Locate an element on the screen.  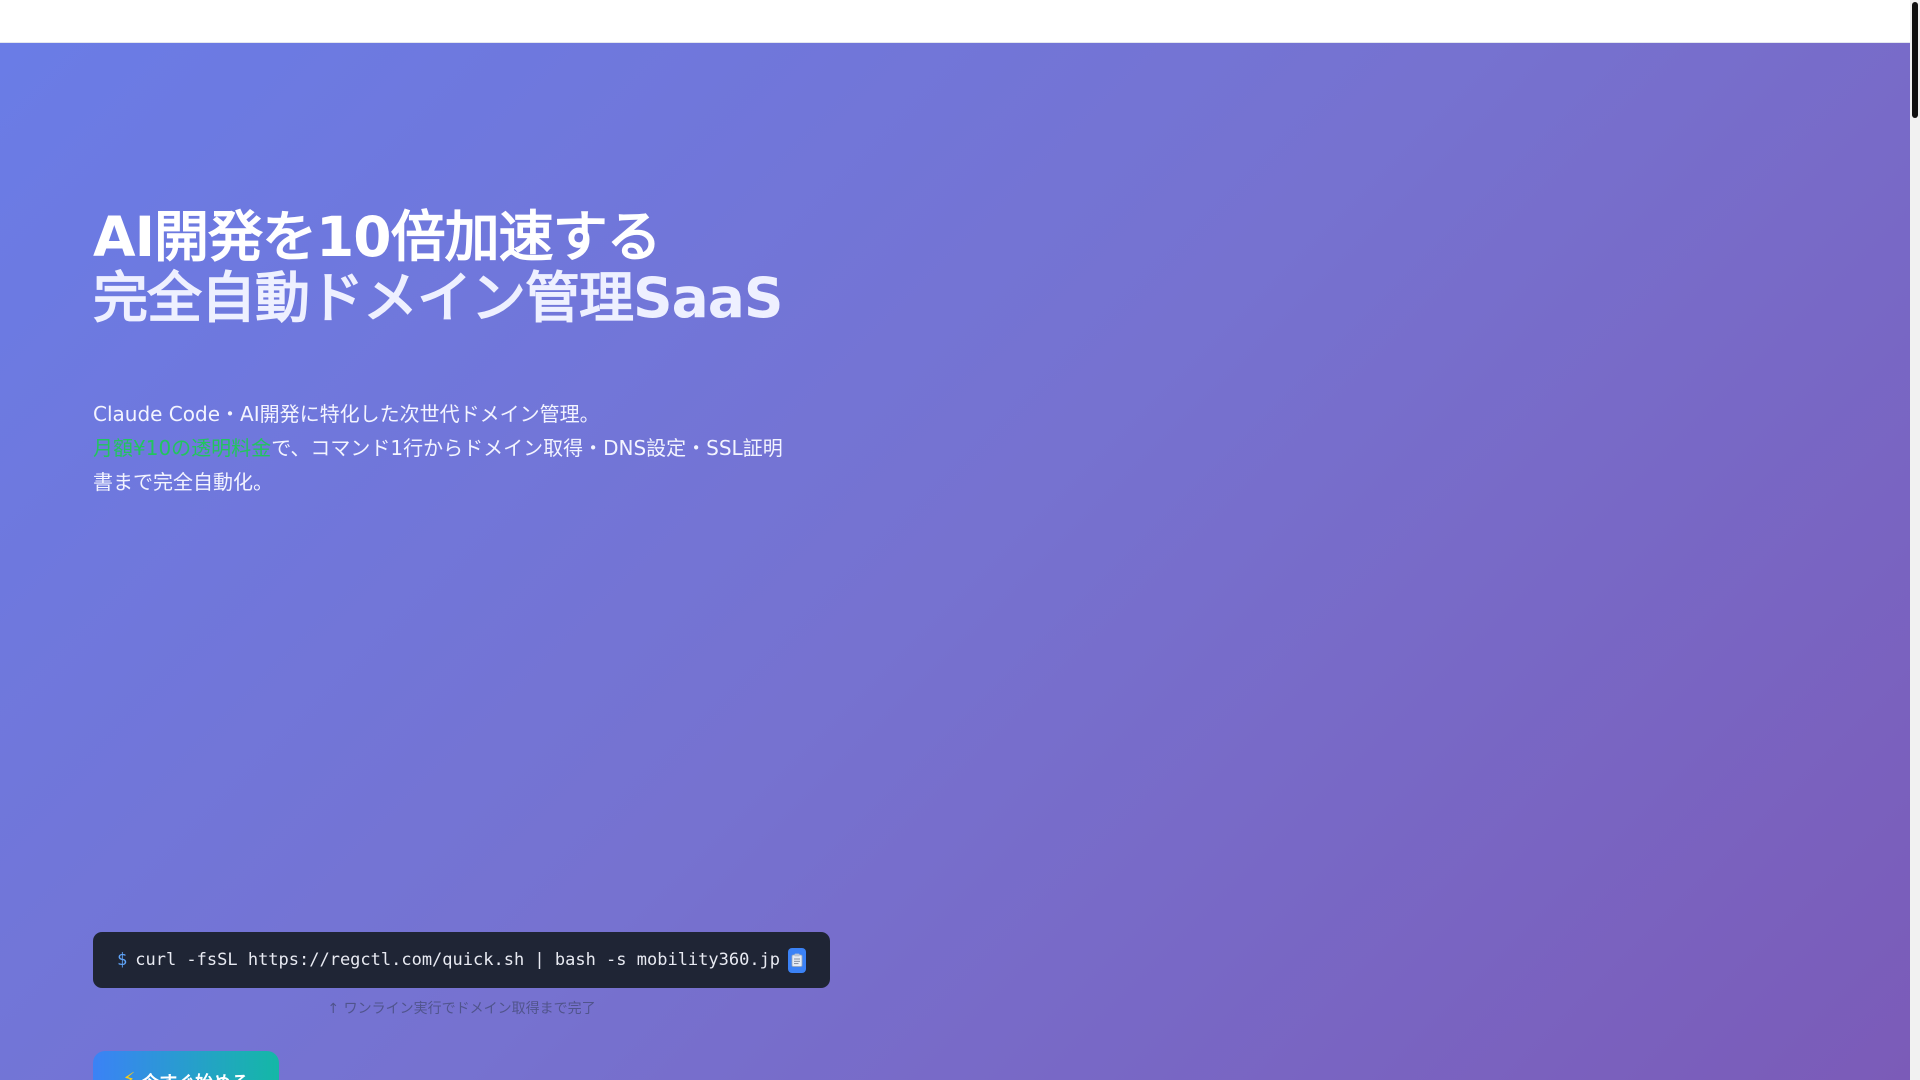
command-prompt: $ is located at coordinates (122, 960).